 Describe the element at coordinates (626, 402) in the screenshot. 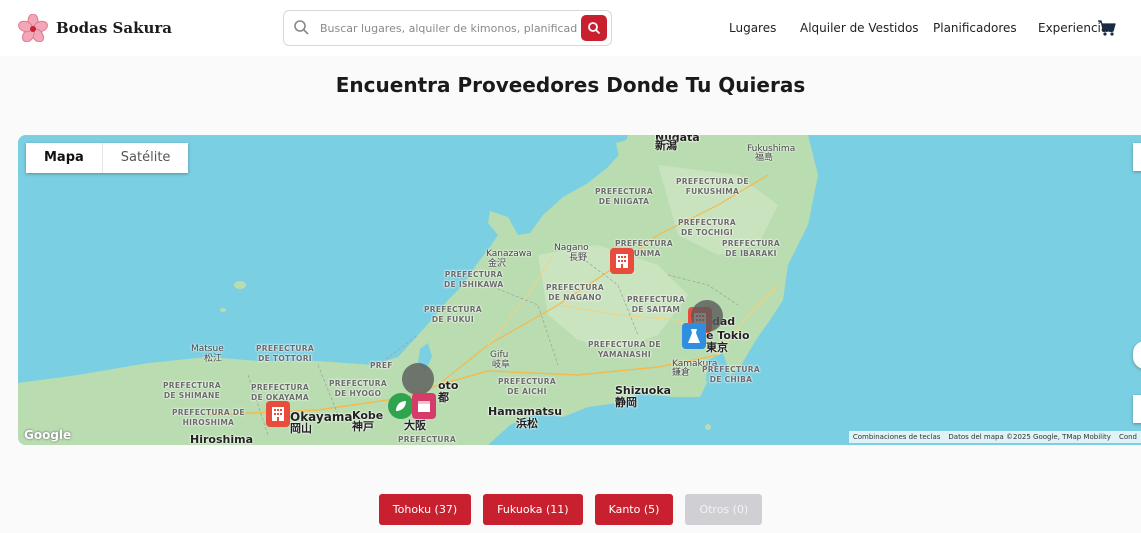

I see `city-label-shizuoka-jp: 静岡` at that location.